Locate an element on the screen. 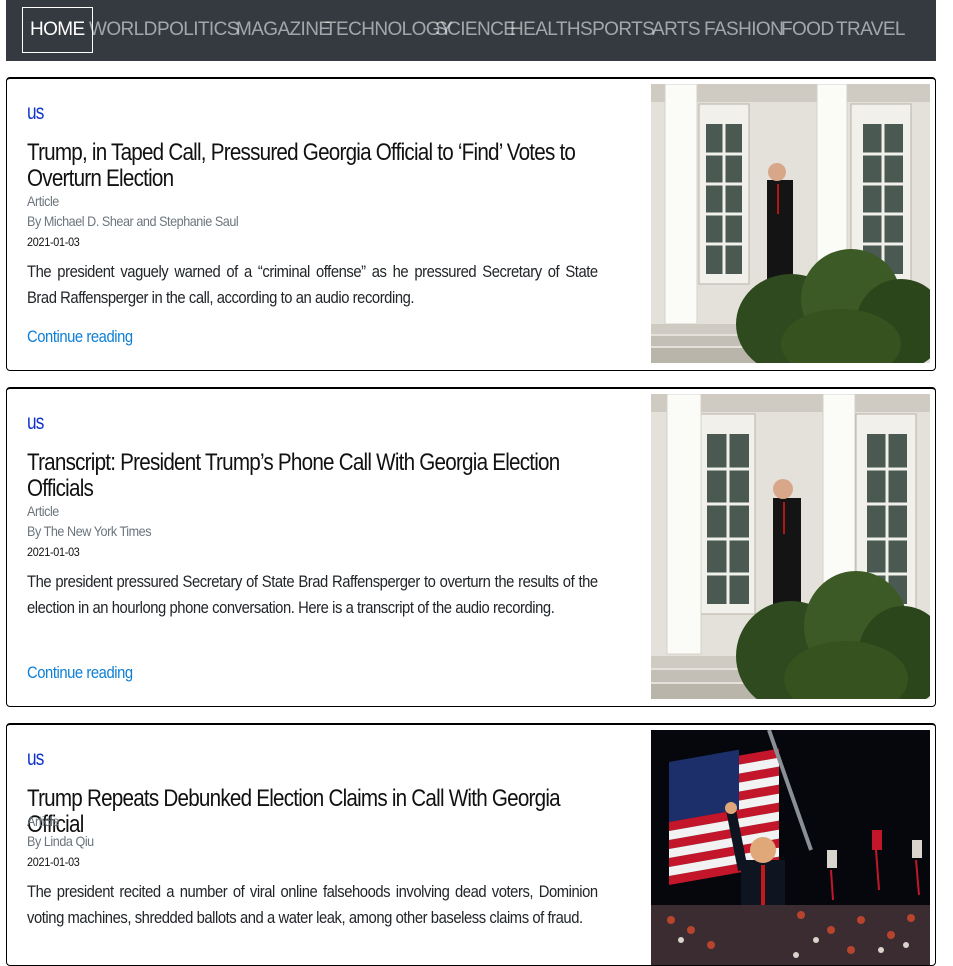  nav-item-magazine: MAGAZINE is located at coordinates (283, 30).